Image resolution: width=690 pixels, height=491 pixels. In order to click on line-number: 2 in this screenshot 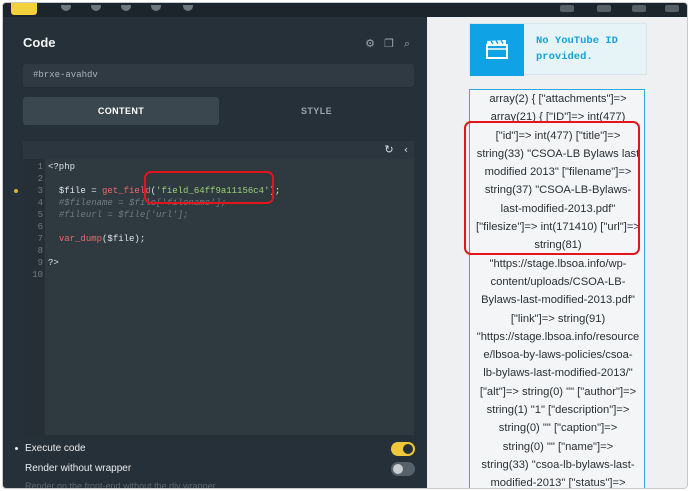, I will do `click(40, 179)`.